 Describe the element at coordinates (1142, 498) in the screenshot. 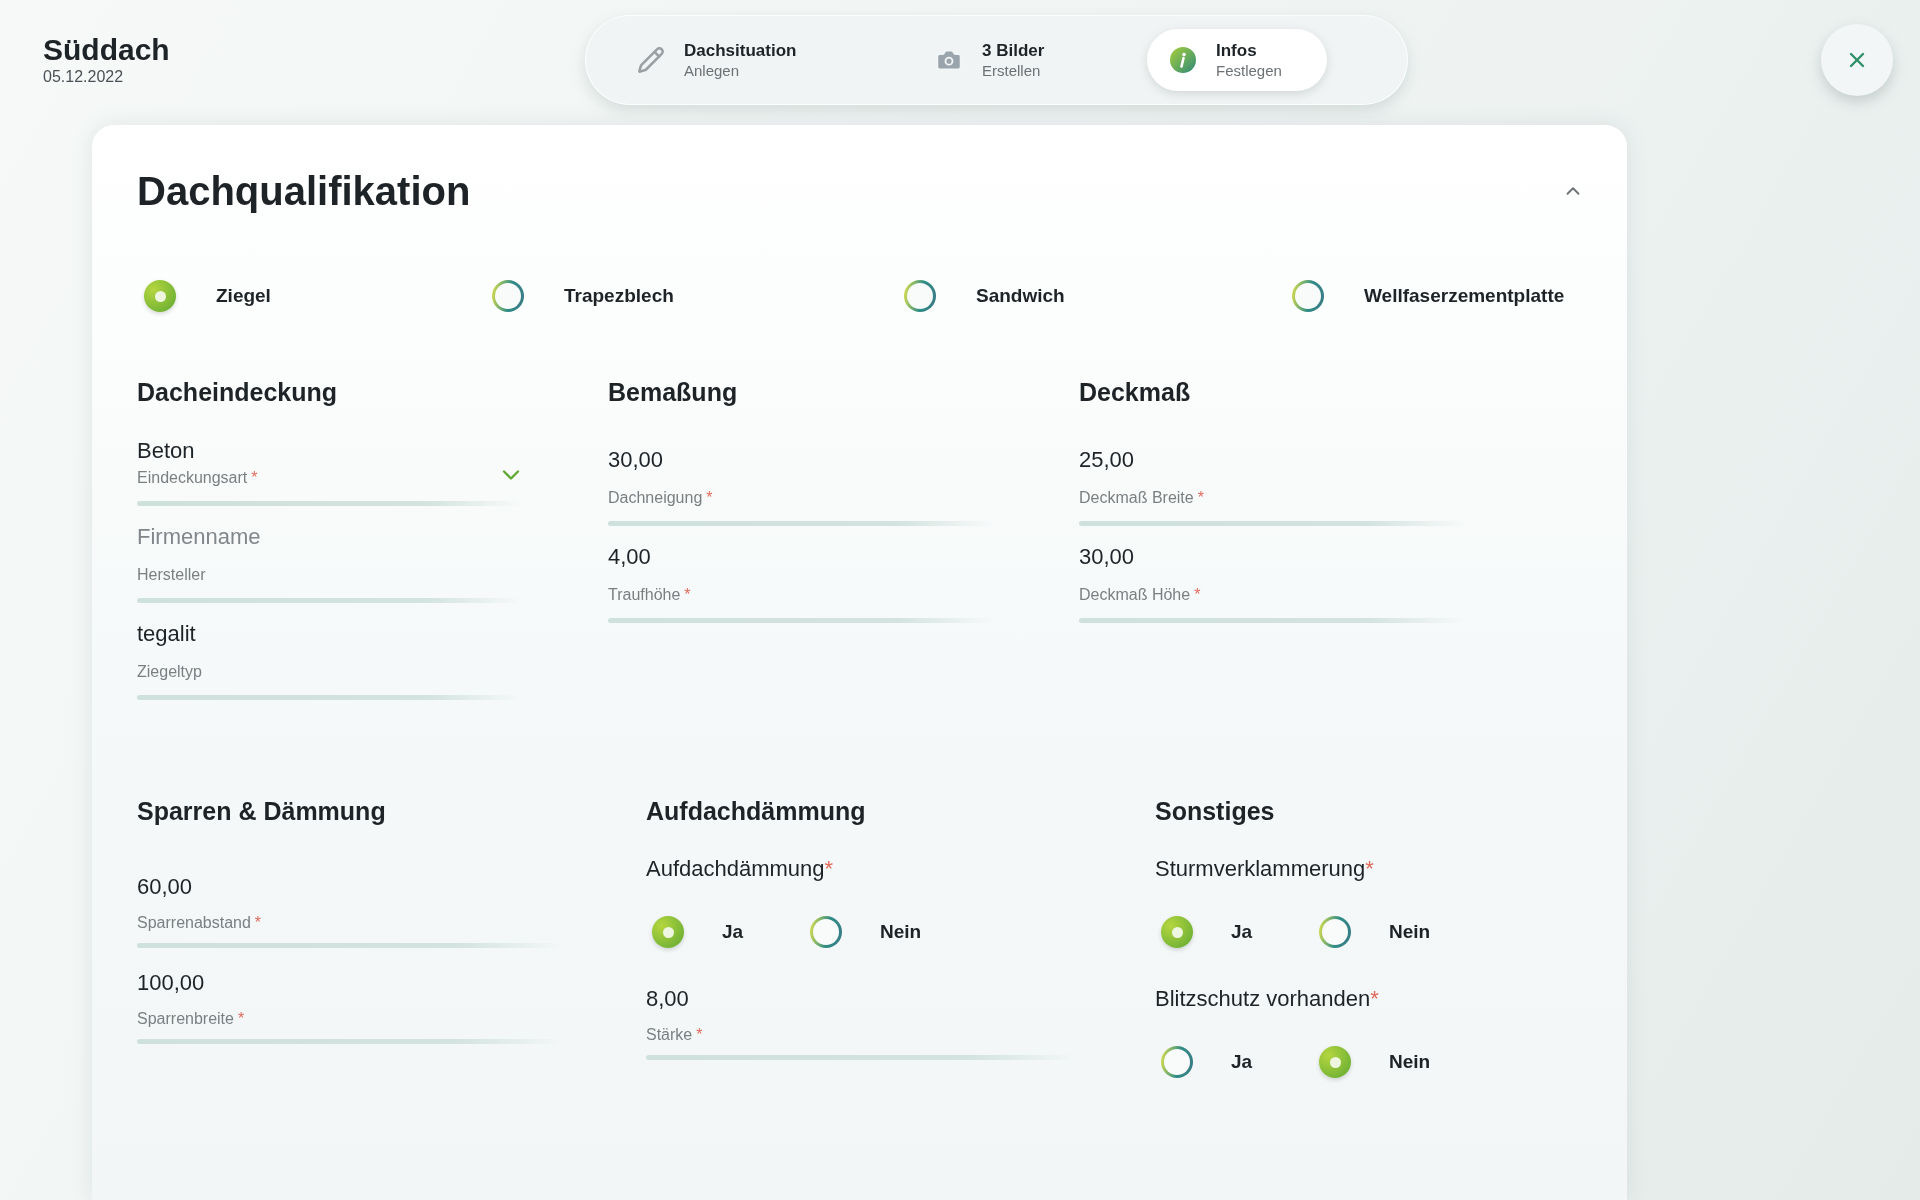

I see `field-label: Deckmaß Breite *` at that location.